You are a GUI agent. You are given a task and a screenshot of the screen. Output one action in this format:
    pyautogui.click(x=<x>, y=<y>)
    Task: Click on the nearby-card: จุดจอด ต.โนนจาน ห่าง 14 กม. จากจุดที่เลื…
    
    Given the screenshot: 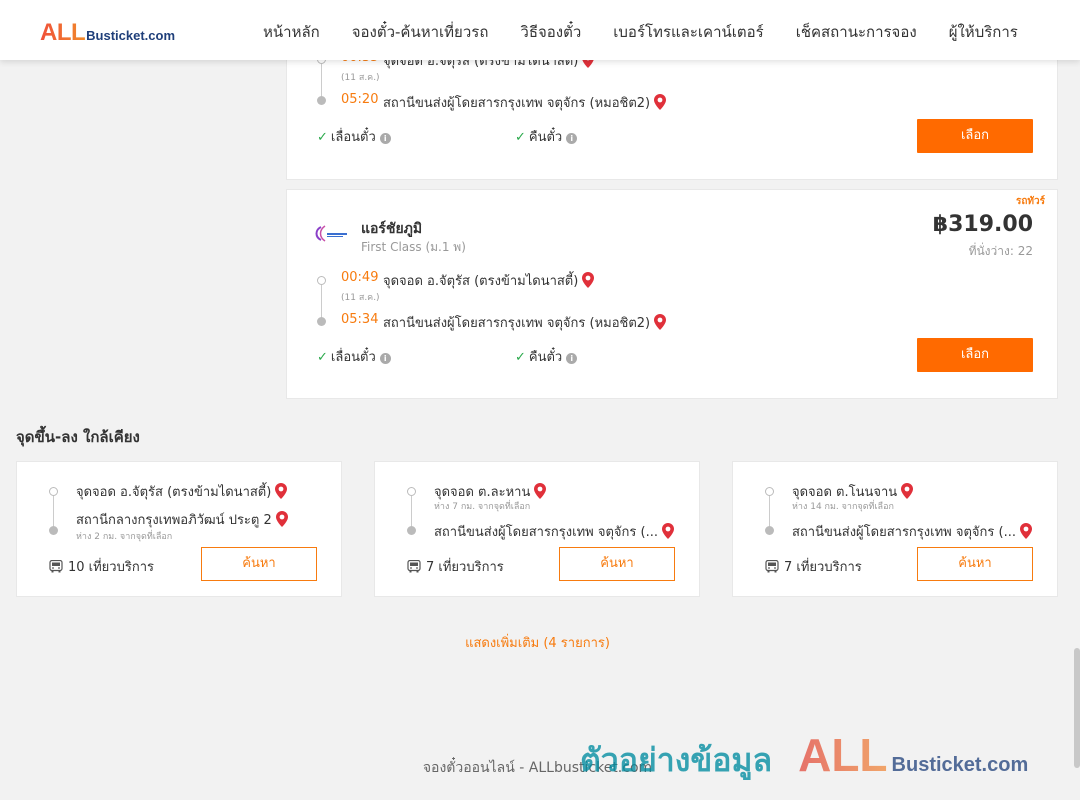 What is the action you would take?
    pyautogui.click(x=895, y=529)
    